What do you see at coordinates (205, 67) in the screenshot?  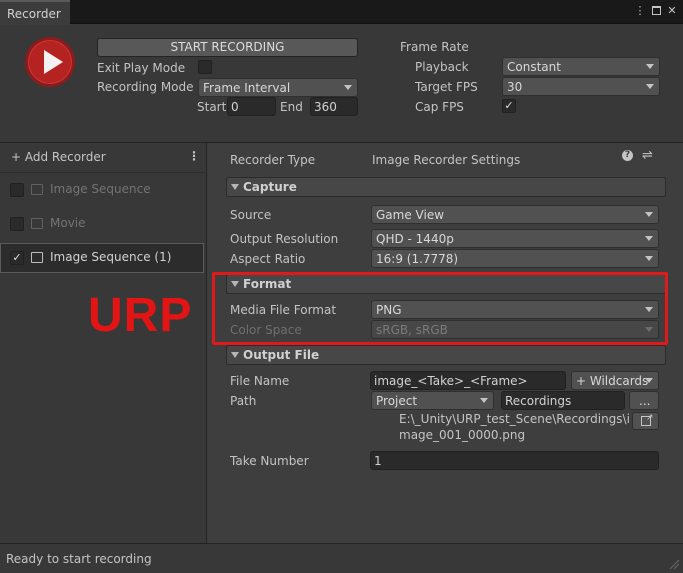 I see `exit-play-mode-checkbox` at bounding box center [205, 67].